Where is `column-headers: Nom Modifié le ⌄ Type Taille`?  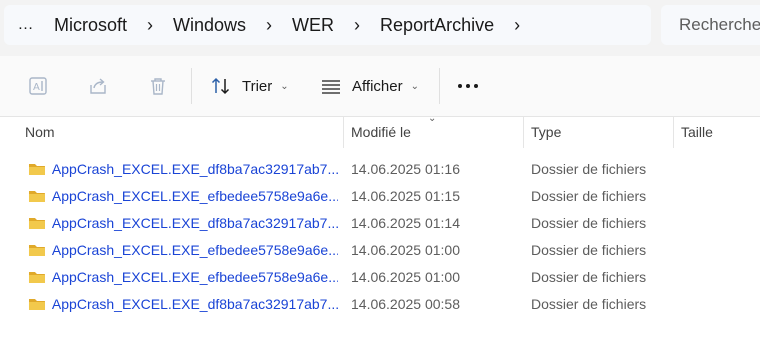
column-headers: Nom Modifié le ⌄ Type Taille is located at coordinates (380, 130).